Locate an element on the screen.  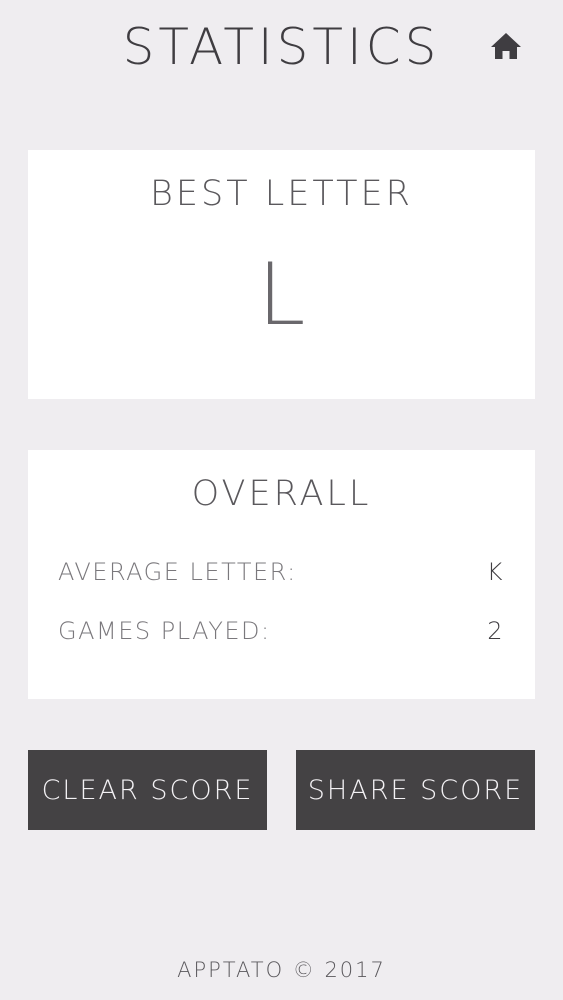
games-played-label: GAMES PLAYED: is located at coordinates (164, 631).